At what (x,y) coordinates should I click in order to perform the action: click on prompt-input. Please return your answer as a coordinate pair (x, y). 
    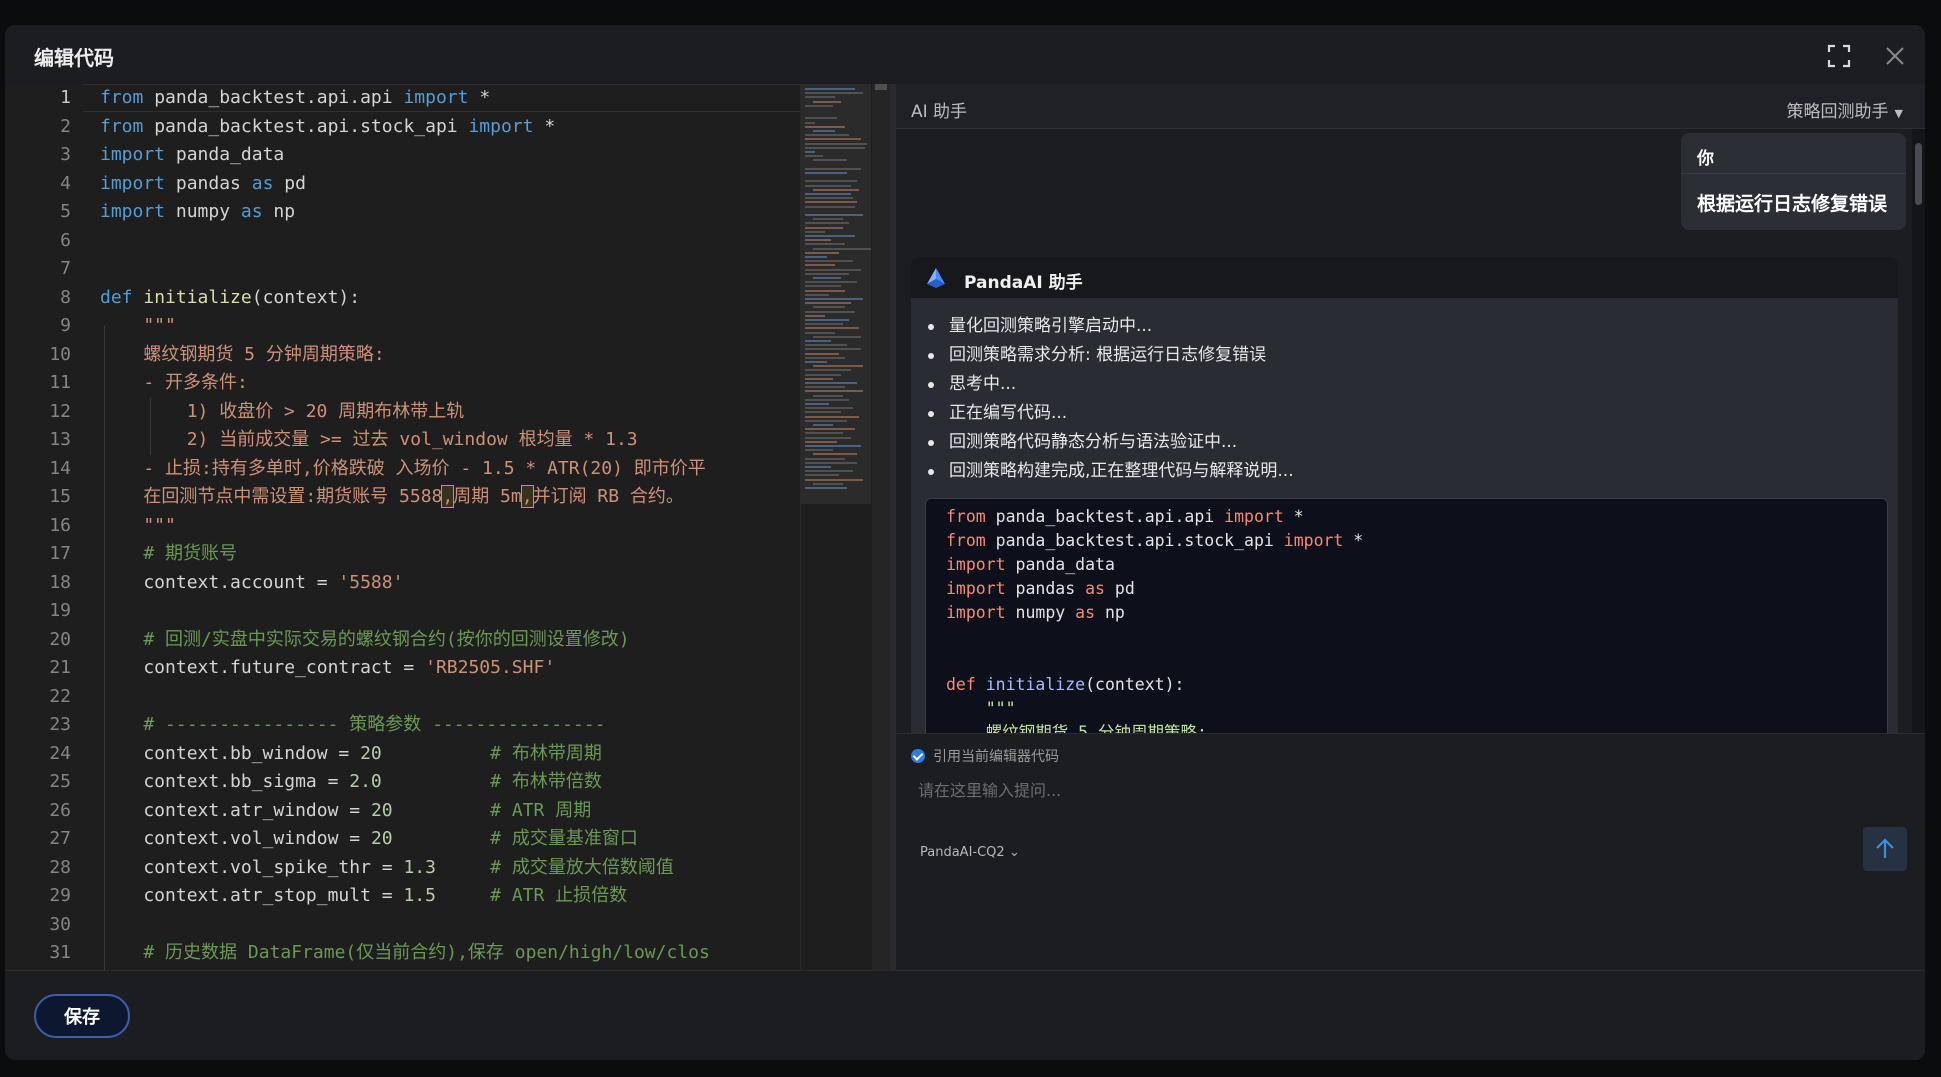
    Looking at the image, I should click on (1388, 790).